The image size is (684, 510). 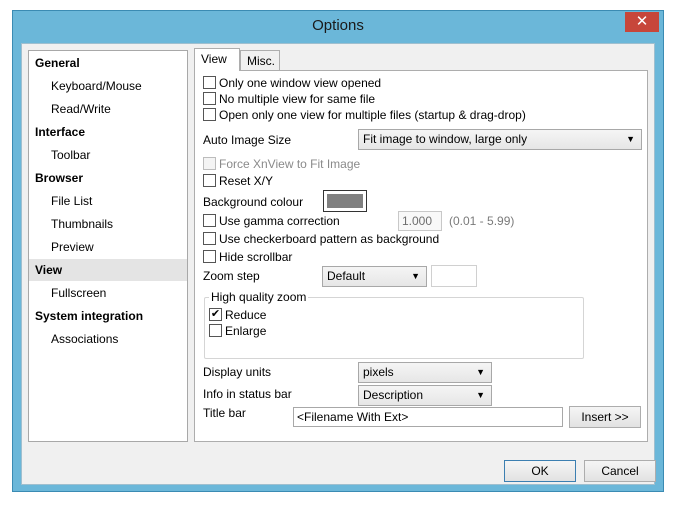 I want to click on sidebar-item-browser: Browser, so click(x=108, y=178).